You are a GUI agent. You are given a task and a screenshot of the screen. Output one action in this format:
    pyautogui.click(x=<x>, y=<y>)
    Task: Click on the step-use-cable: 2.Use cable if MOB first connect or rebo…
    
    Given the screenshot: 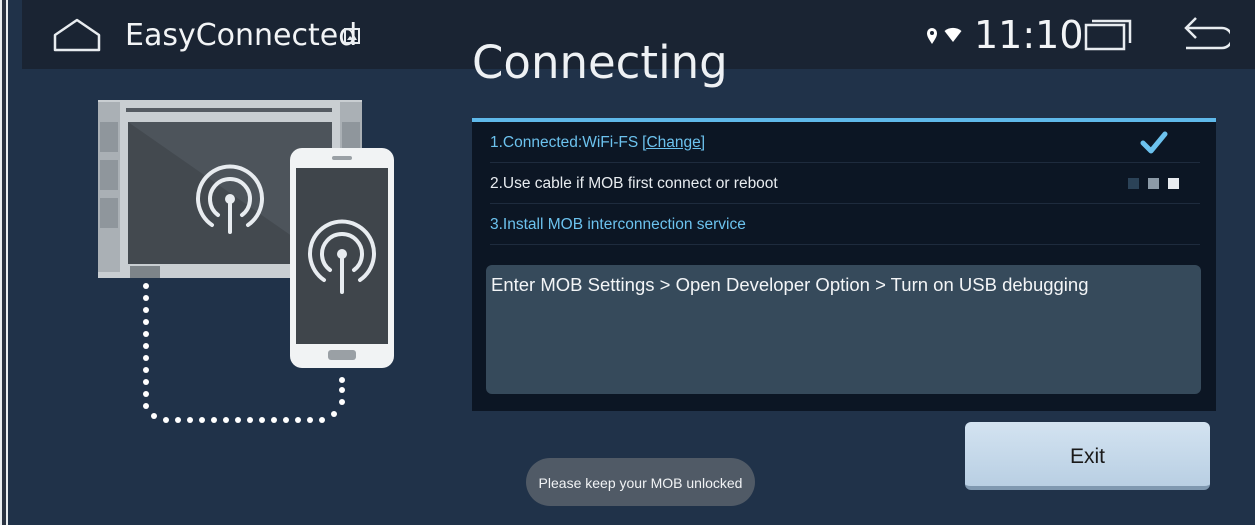 What is the action you would take?
    pyautogui.click(x=845, y=183)
    